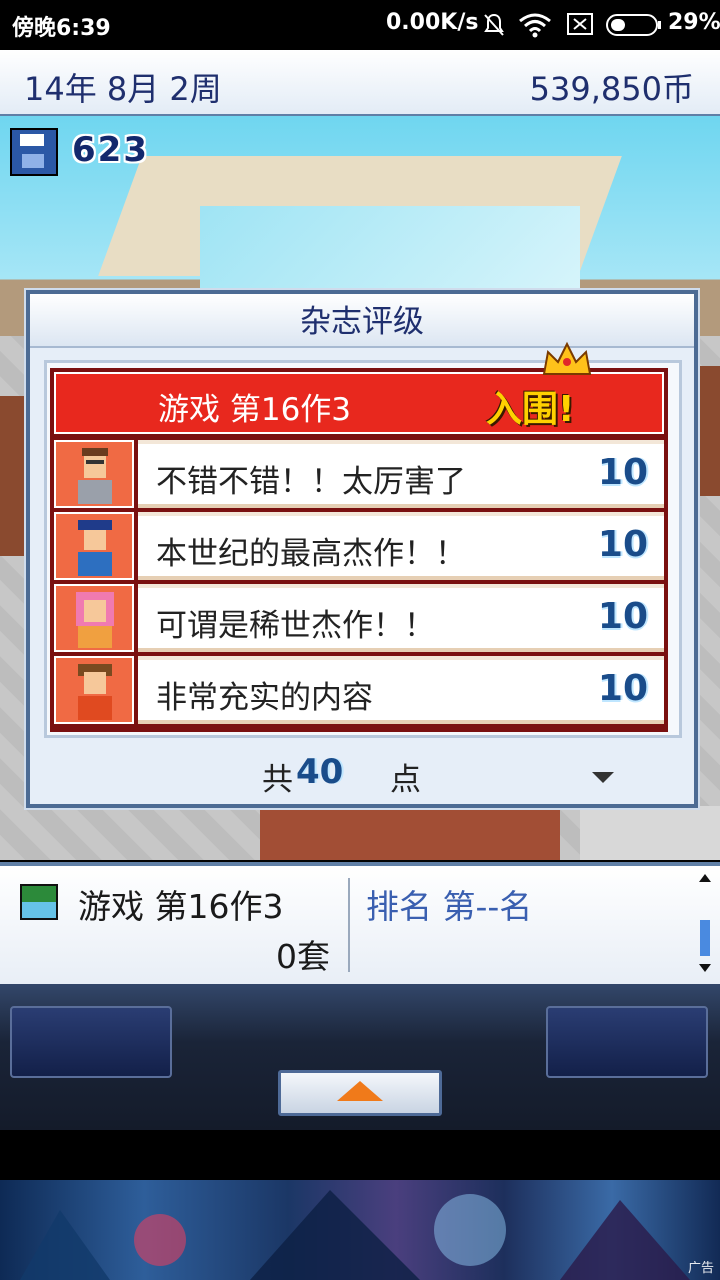 The width and height of the screenshot is (720, 1280). I want to click on reviewed-game-name: 游戏 第16作3, so click(255, 410).